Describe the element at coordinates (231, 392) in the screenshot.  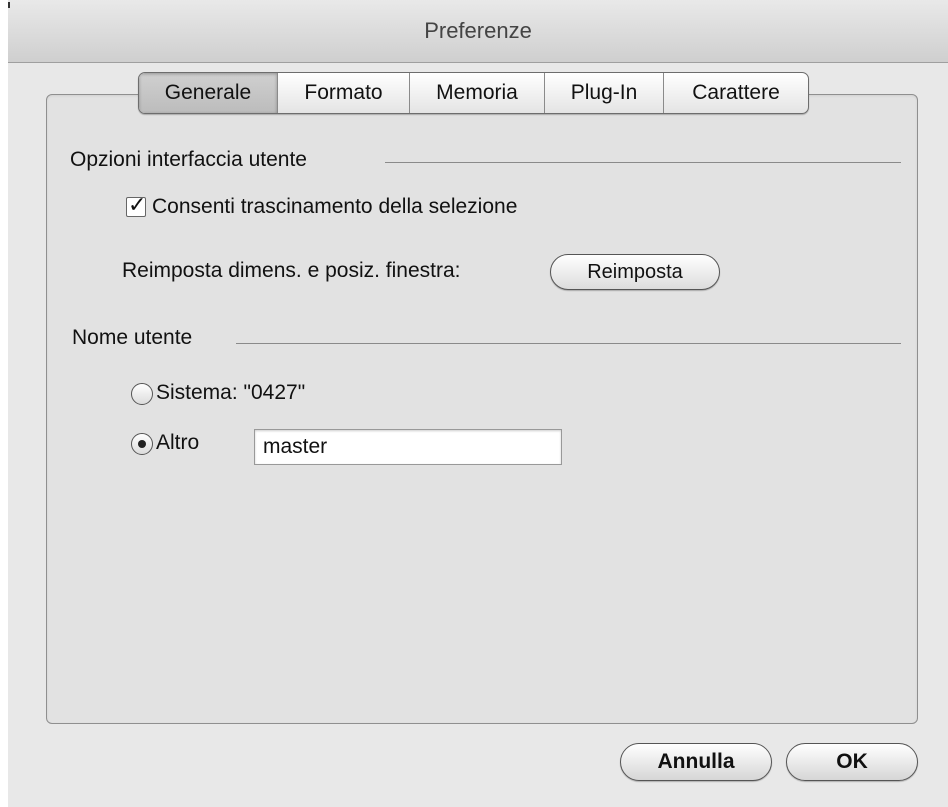
I see `system-radio-label: Sistema: "0427"` at that location.